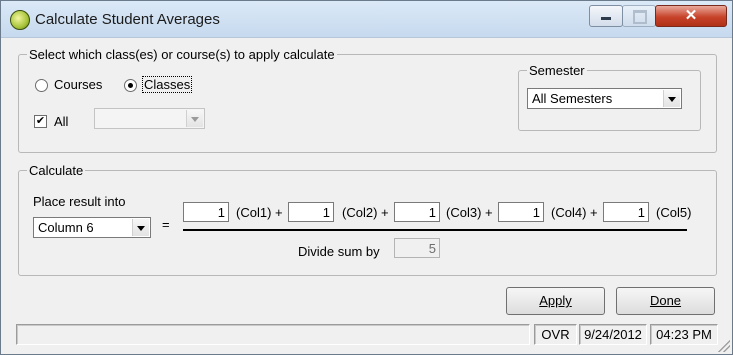 This screenshot has height=355, width=733. I want to click on done-button-label: Done, so click(665, 300).